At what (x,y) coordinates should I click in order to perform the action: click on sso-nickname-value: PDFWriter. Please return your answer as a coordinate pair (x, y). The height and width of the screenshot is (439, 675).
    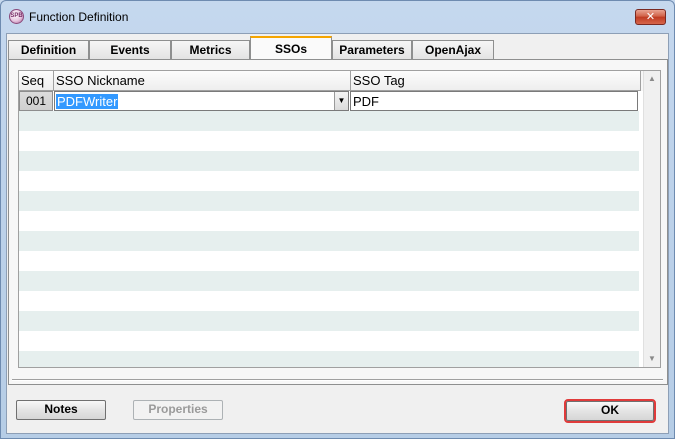
    Looking at the image, I should click on (87, 101).